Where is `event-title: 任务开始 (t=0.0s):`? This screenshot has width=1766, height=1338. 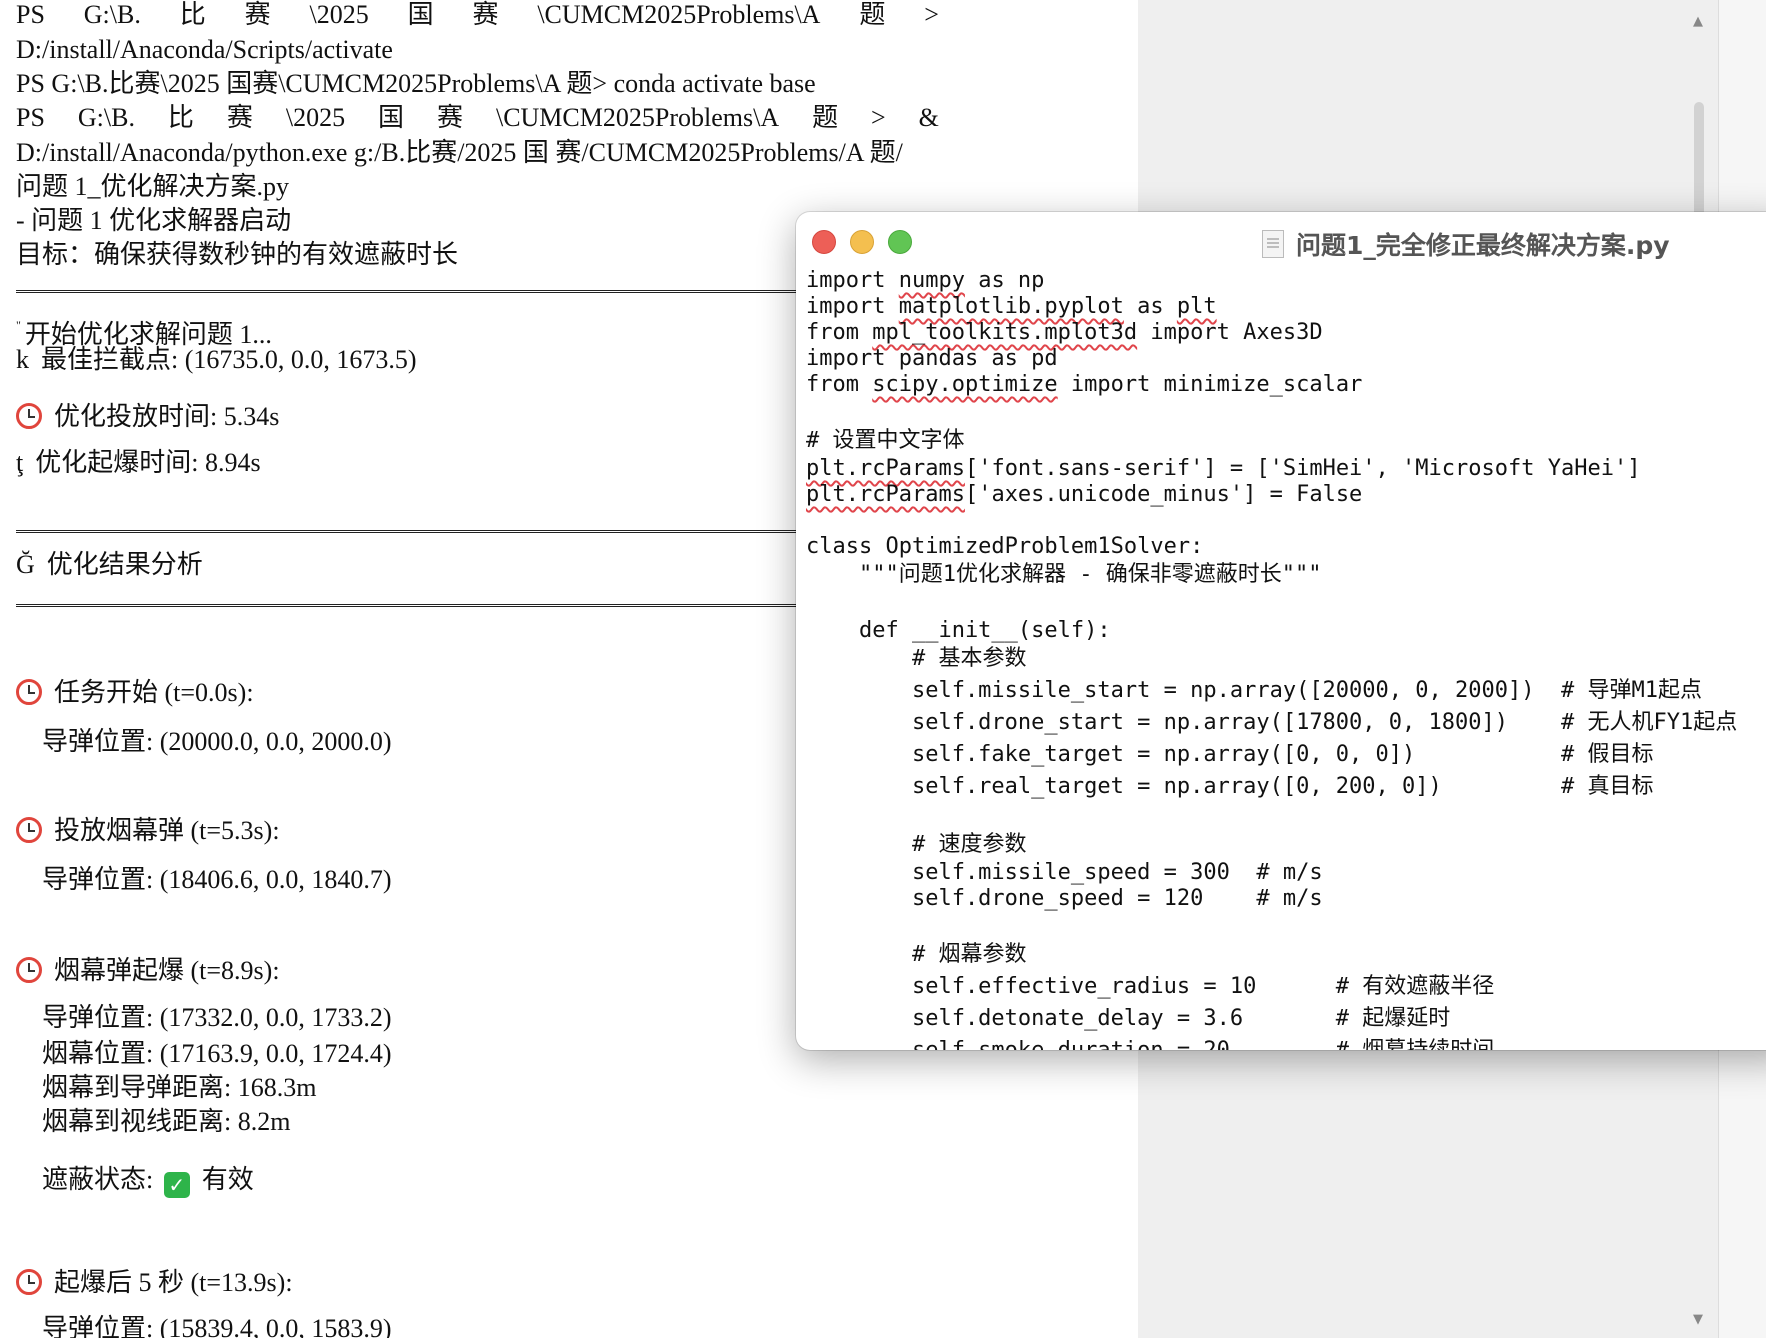
event-title: 任务开始 (t=0.0s): is located at coordinates (135, 693).